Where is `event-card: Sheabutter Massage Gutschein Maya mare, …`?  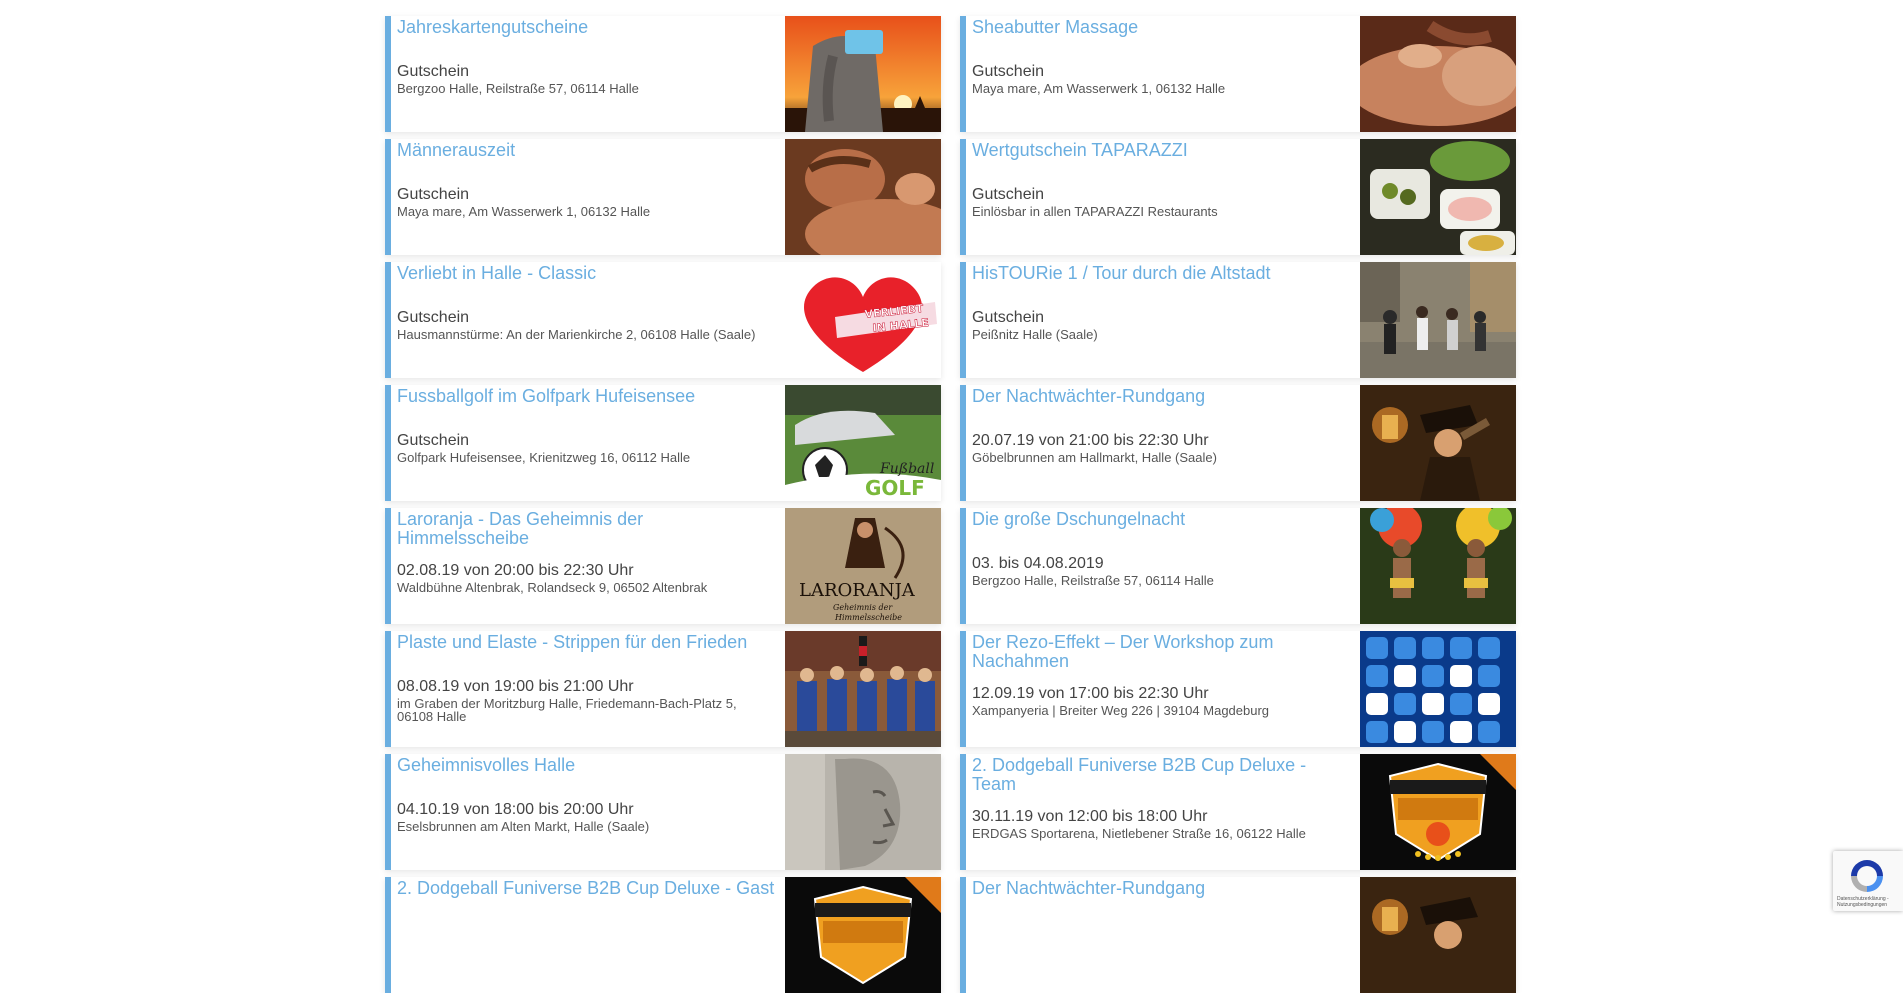 event-card: Sheabutter Massage Gutschein Maya mare, … is located at coordinates (1238, 74).